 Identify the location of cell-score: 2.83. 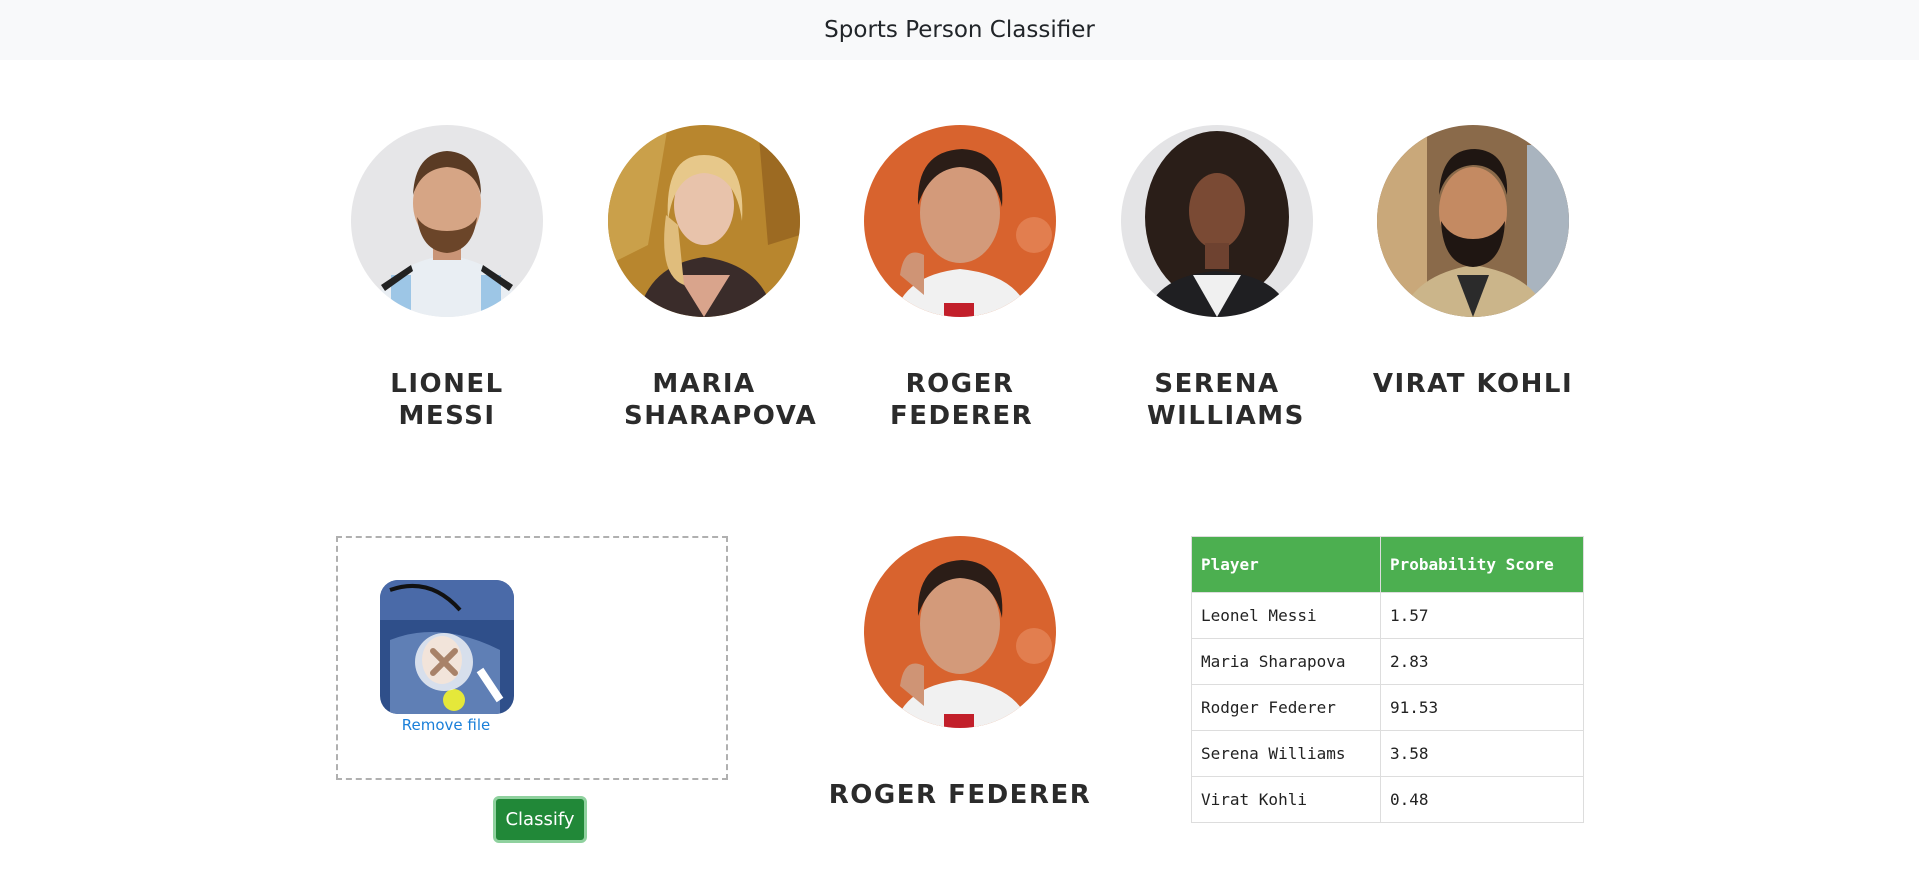
(1482, 661).